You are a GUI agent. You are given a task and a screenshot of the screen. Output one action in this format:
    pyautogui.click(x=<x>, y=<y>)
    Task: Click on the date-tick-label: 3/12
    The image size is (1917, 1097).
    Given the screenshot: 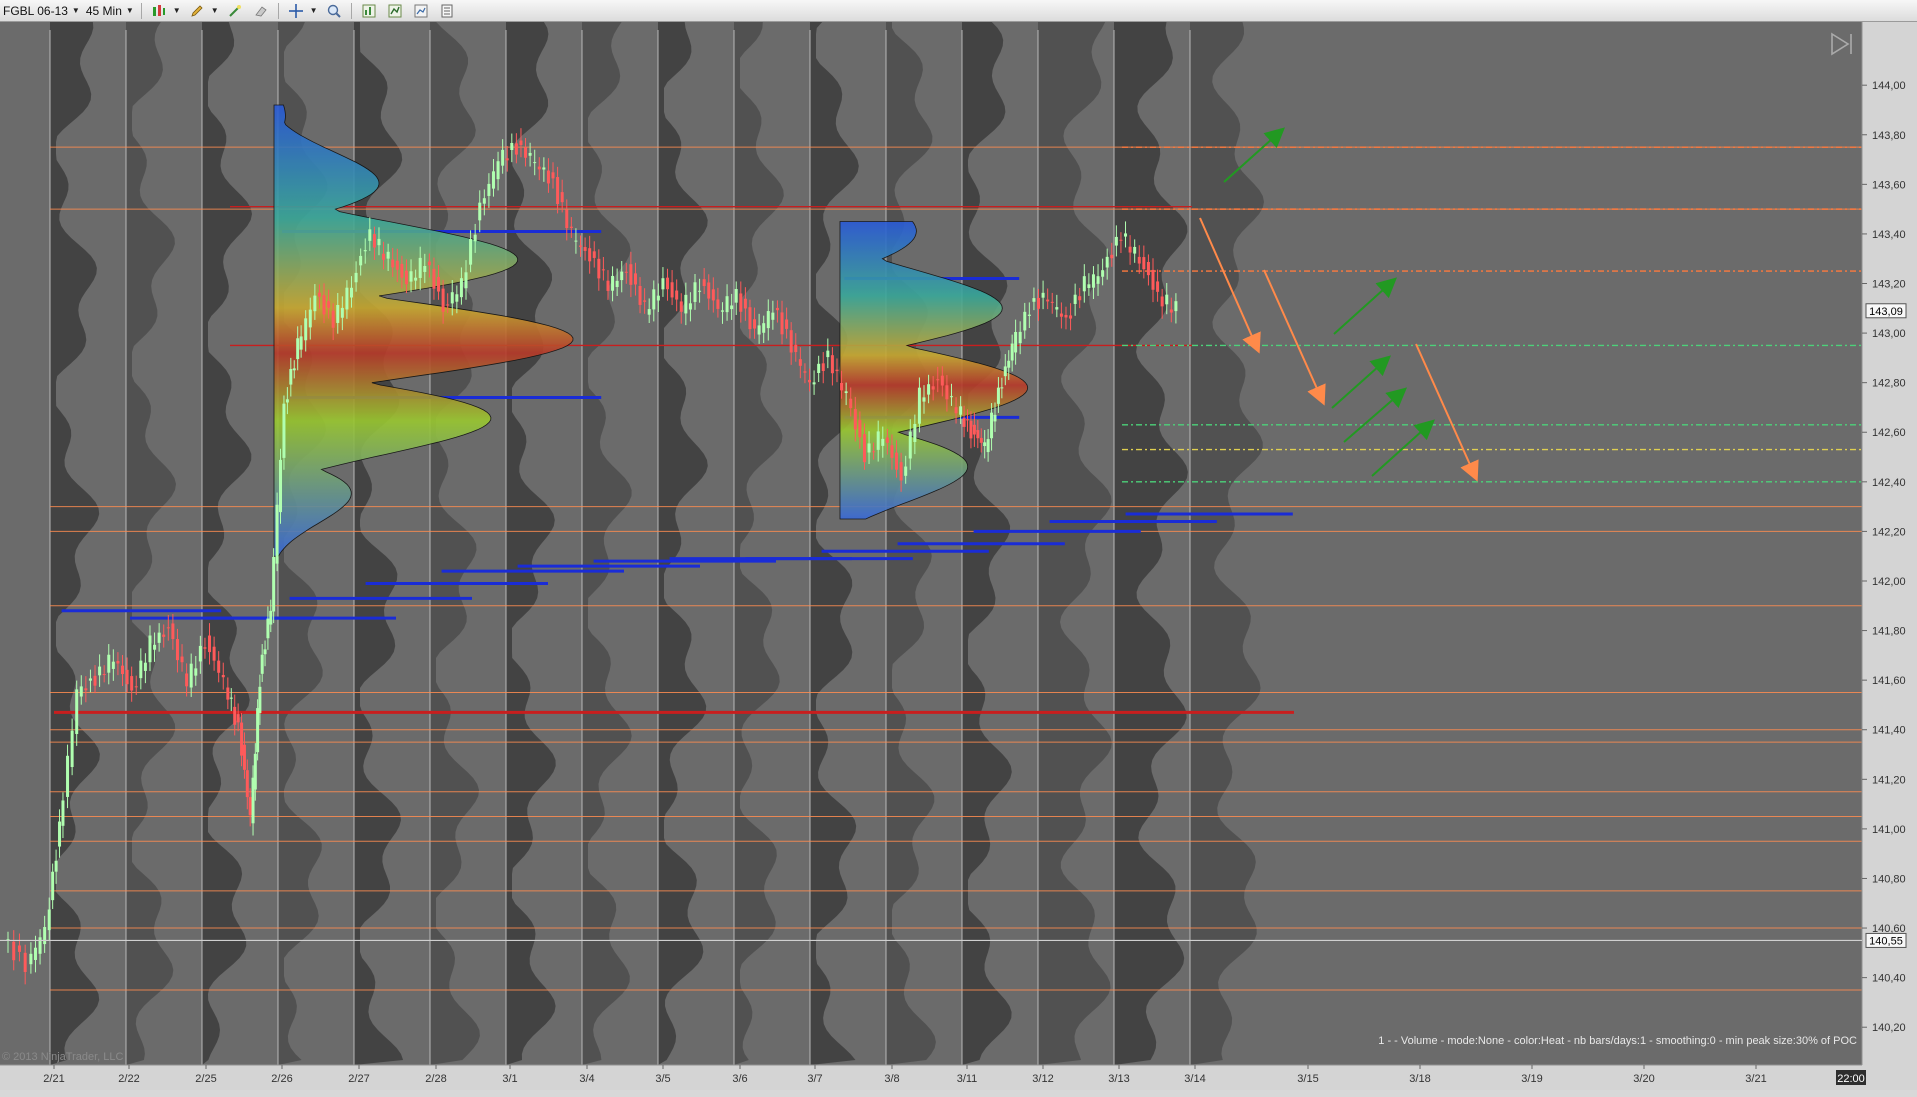 What is the action you would take?
    pyautogui.click(x=1042, y=1079)
    